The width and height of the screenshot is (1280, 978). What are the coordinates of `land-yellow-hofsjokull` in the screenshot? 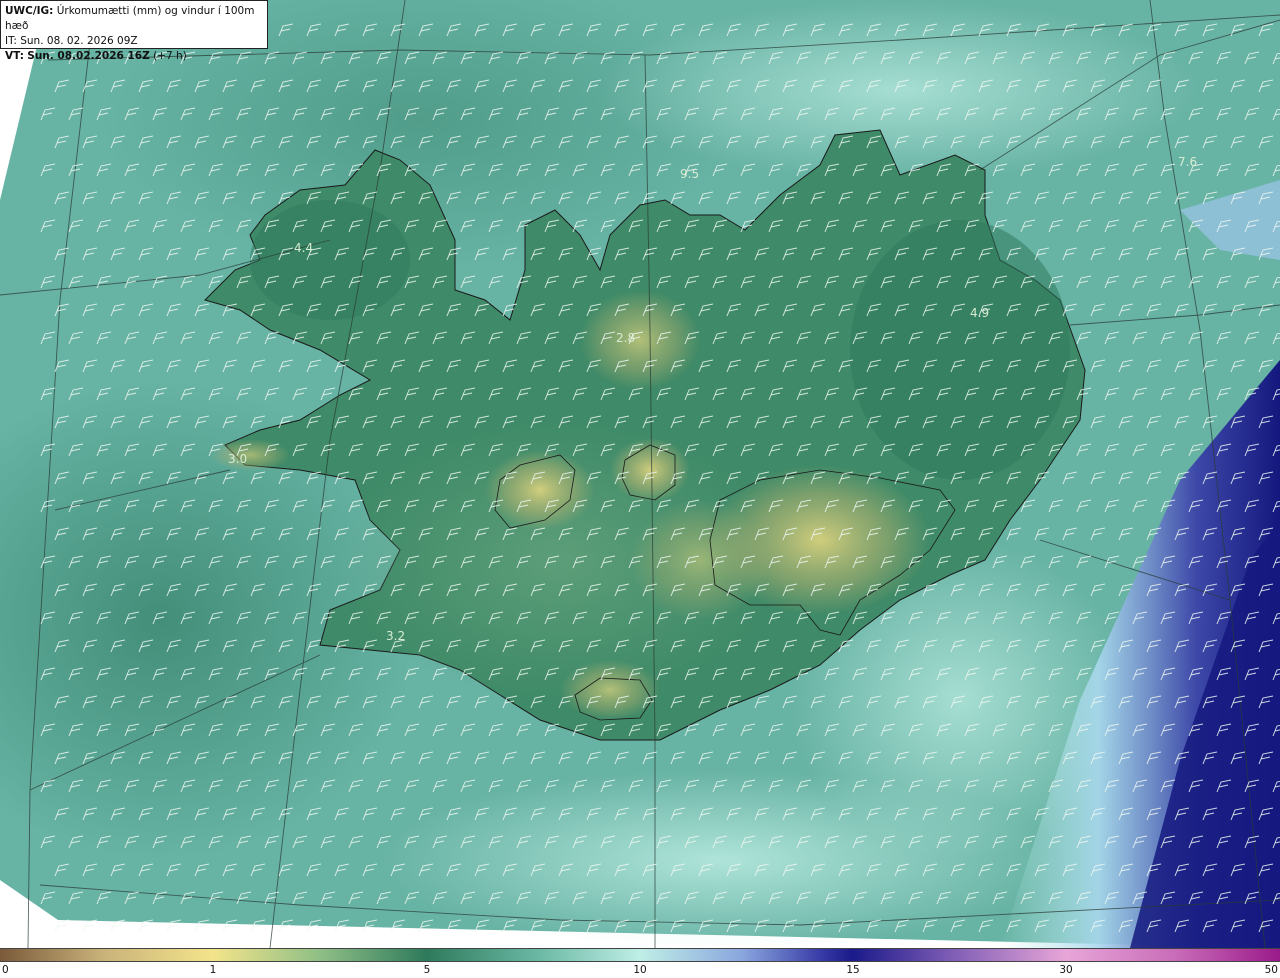 It's located at (650, 470).